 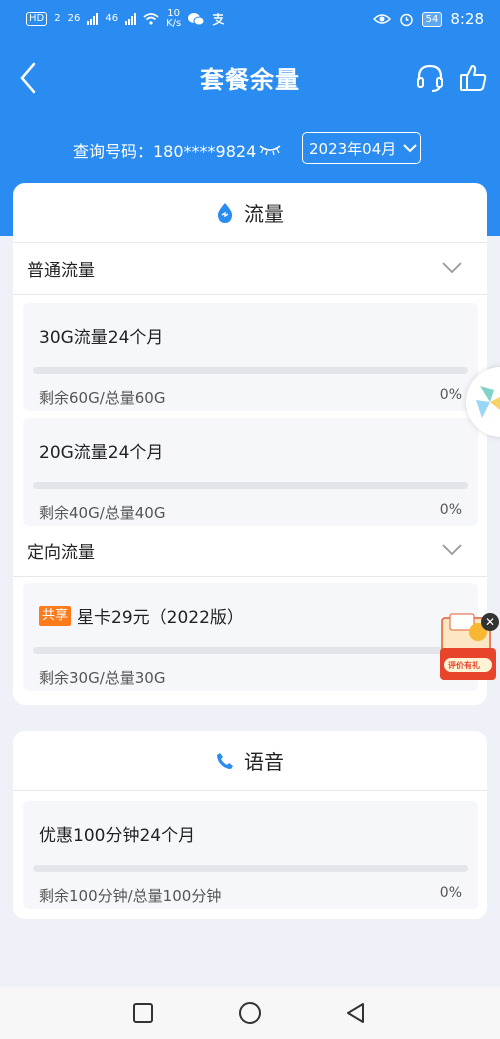 What do you see at coordinates (250, 855) in the screenshot?
I see `package-item: 优惠100分钟24个月 剩余100分钟/总量100分钟 0%` at bounding box center [250, 855].